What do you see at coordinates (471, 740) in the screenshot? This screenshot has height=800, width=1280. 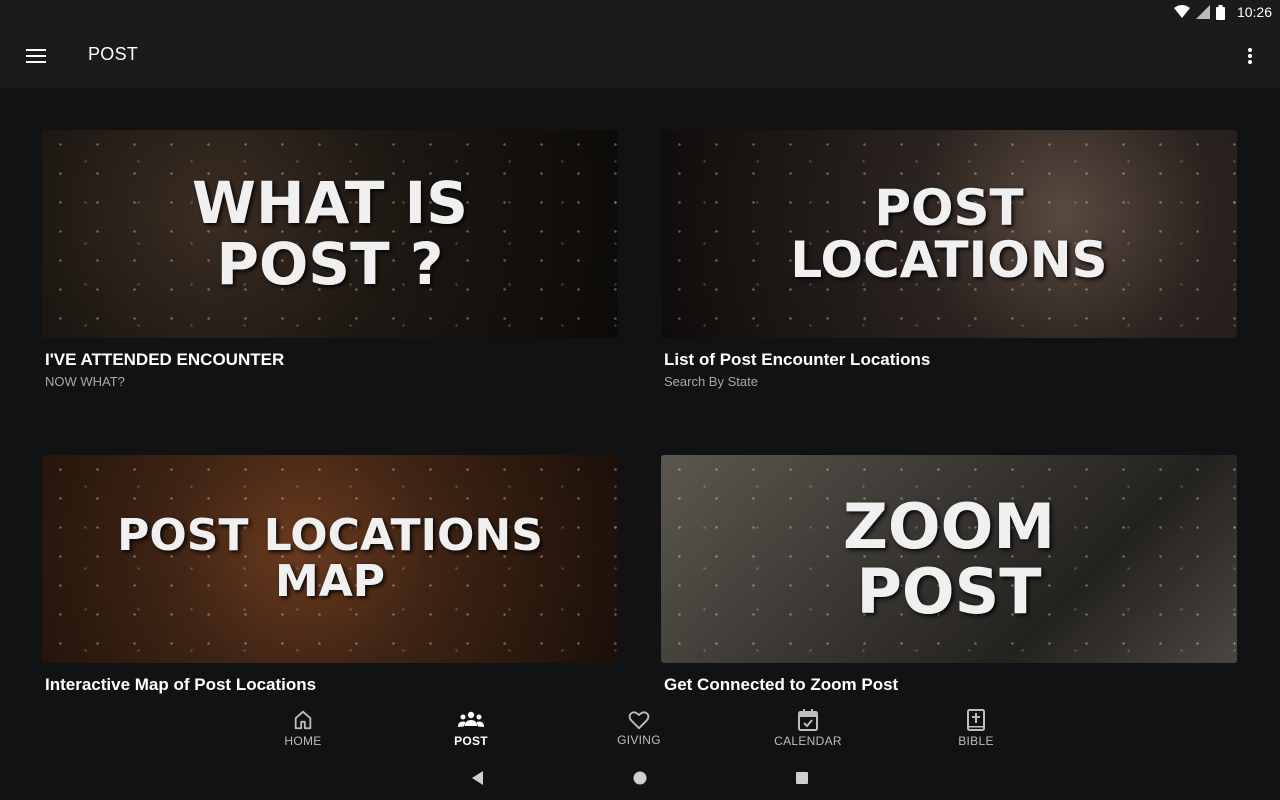 I see `nav-label: POST` at bounding box center [471, 740].